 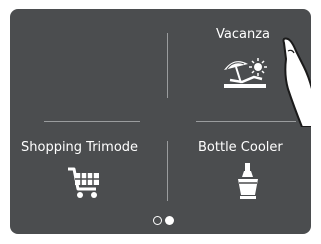 I want to click on beach-vacation-icon, so click(x=245, y=73).